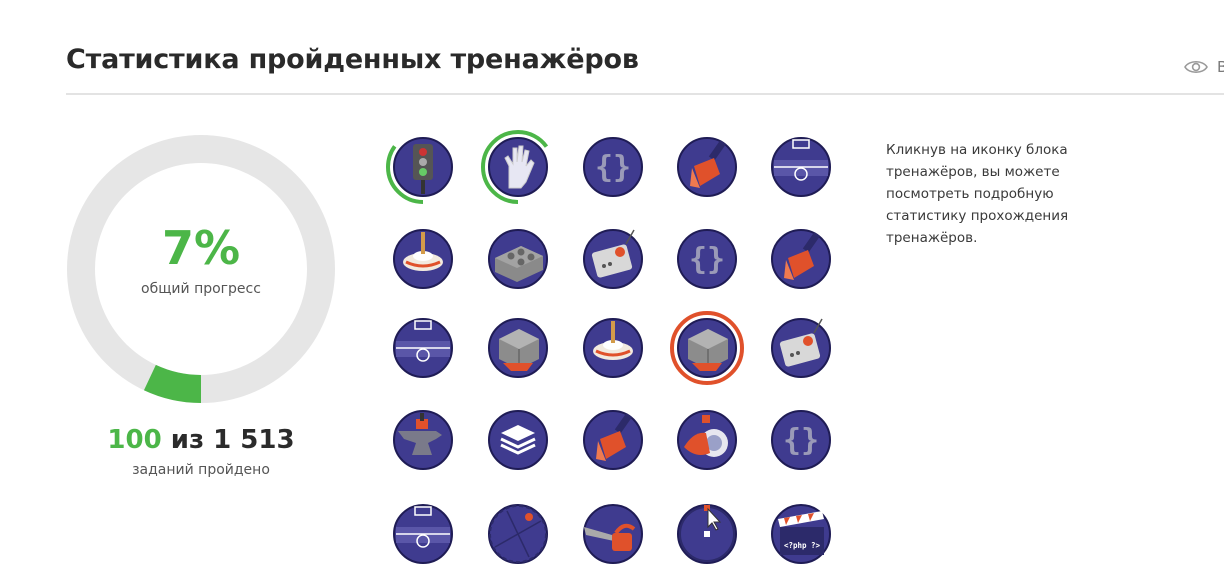  Describe the element at coordinates (802, 545) in the screenshot. I see `badge-text: <?php ?>` at that location.